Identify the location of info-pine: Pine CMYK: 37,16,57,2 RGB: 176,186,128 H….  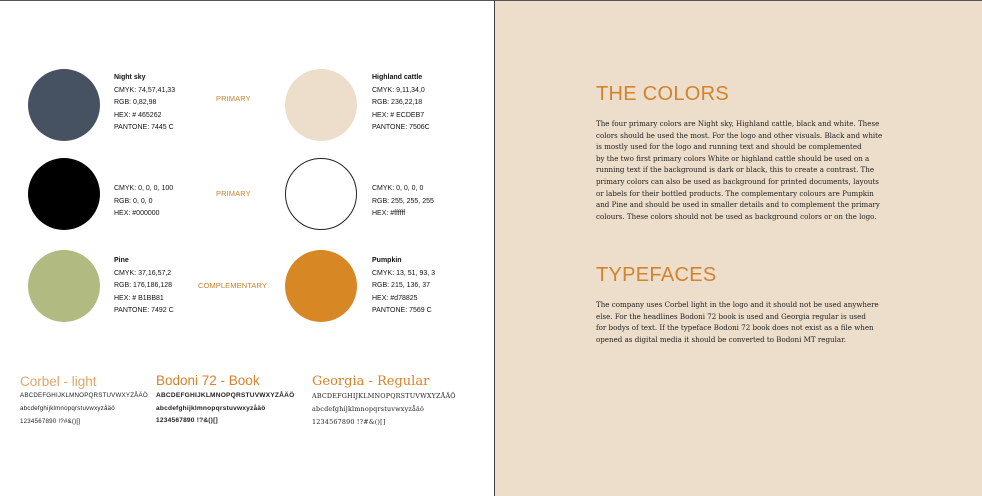
(144, 286).